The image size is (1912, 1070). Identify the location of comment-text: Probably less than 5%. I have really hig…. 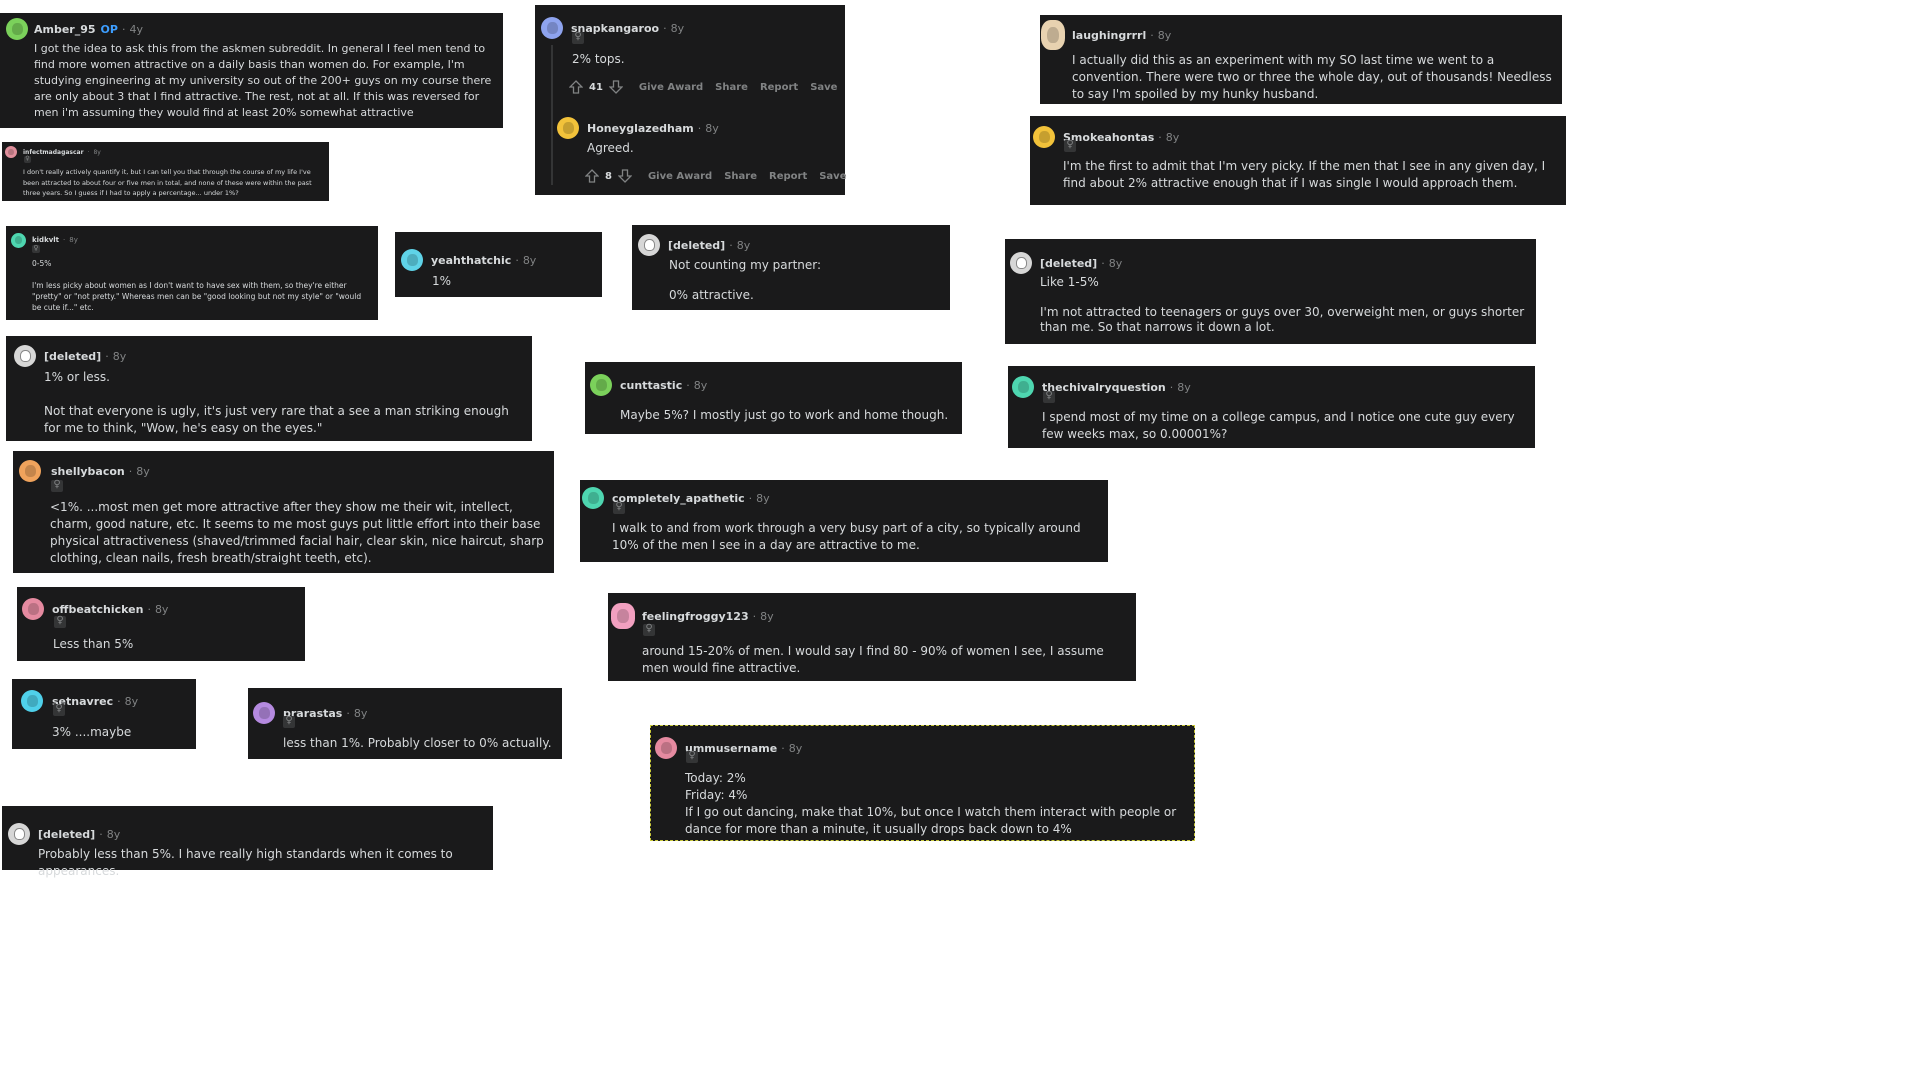
(245, 863).